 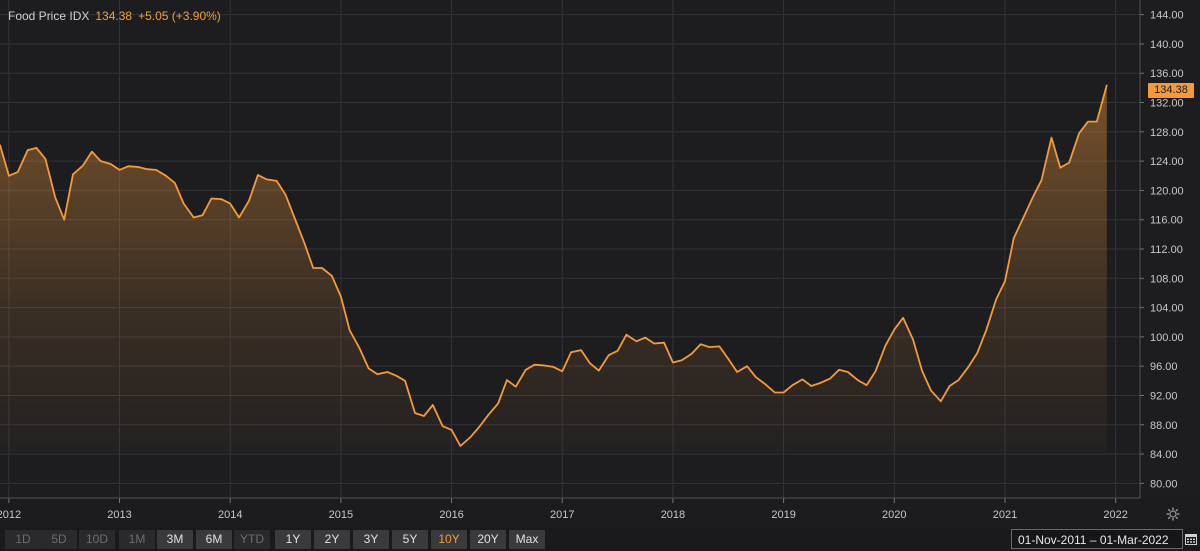 I want to click on range-button-3y: 3Y, so click(x=371, y=539).